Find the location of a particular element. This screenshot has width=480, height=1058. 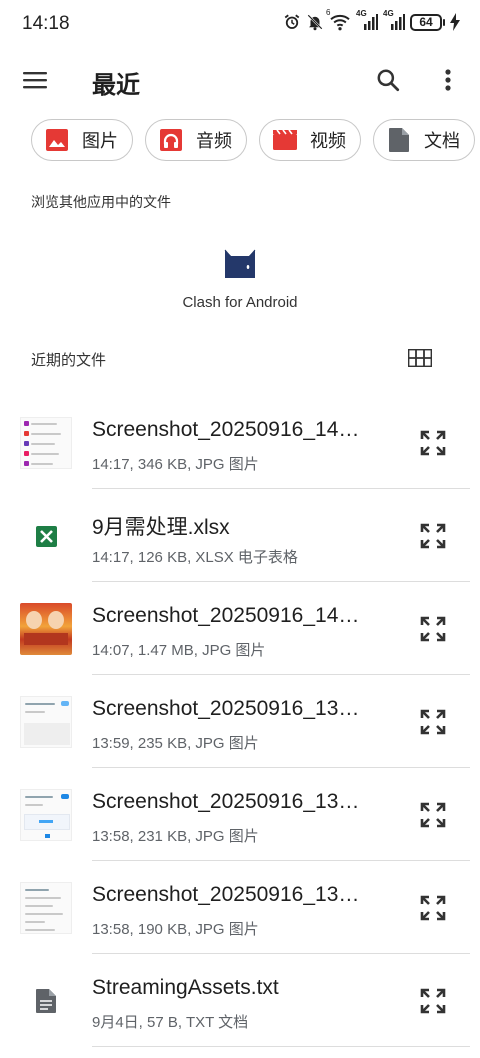

app-tile-clash: Clash for Android is located at coordinates (240, 278).